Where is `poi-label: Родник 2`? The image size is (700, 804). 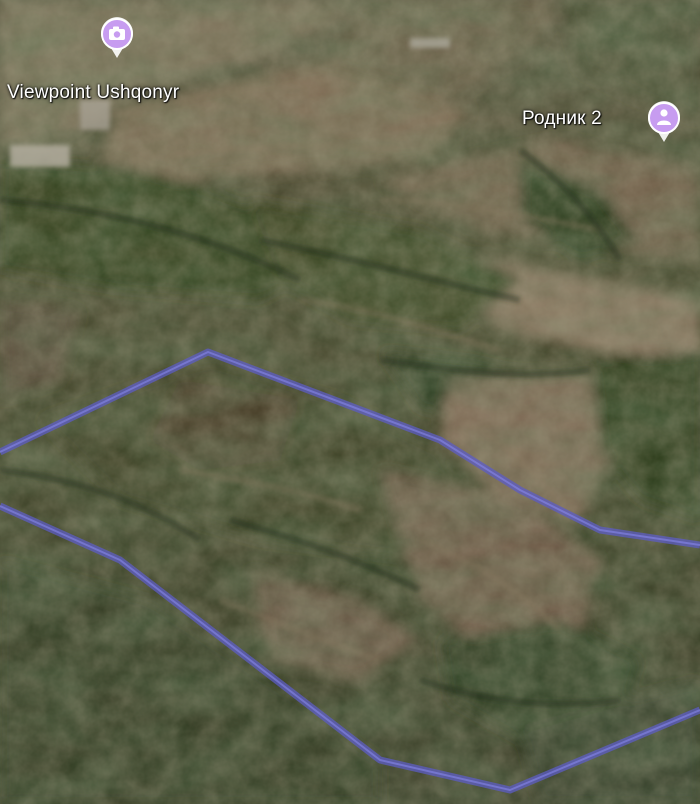 poi-label: Родник 2 is located at coordinates (562, 118).